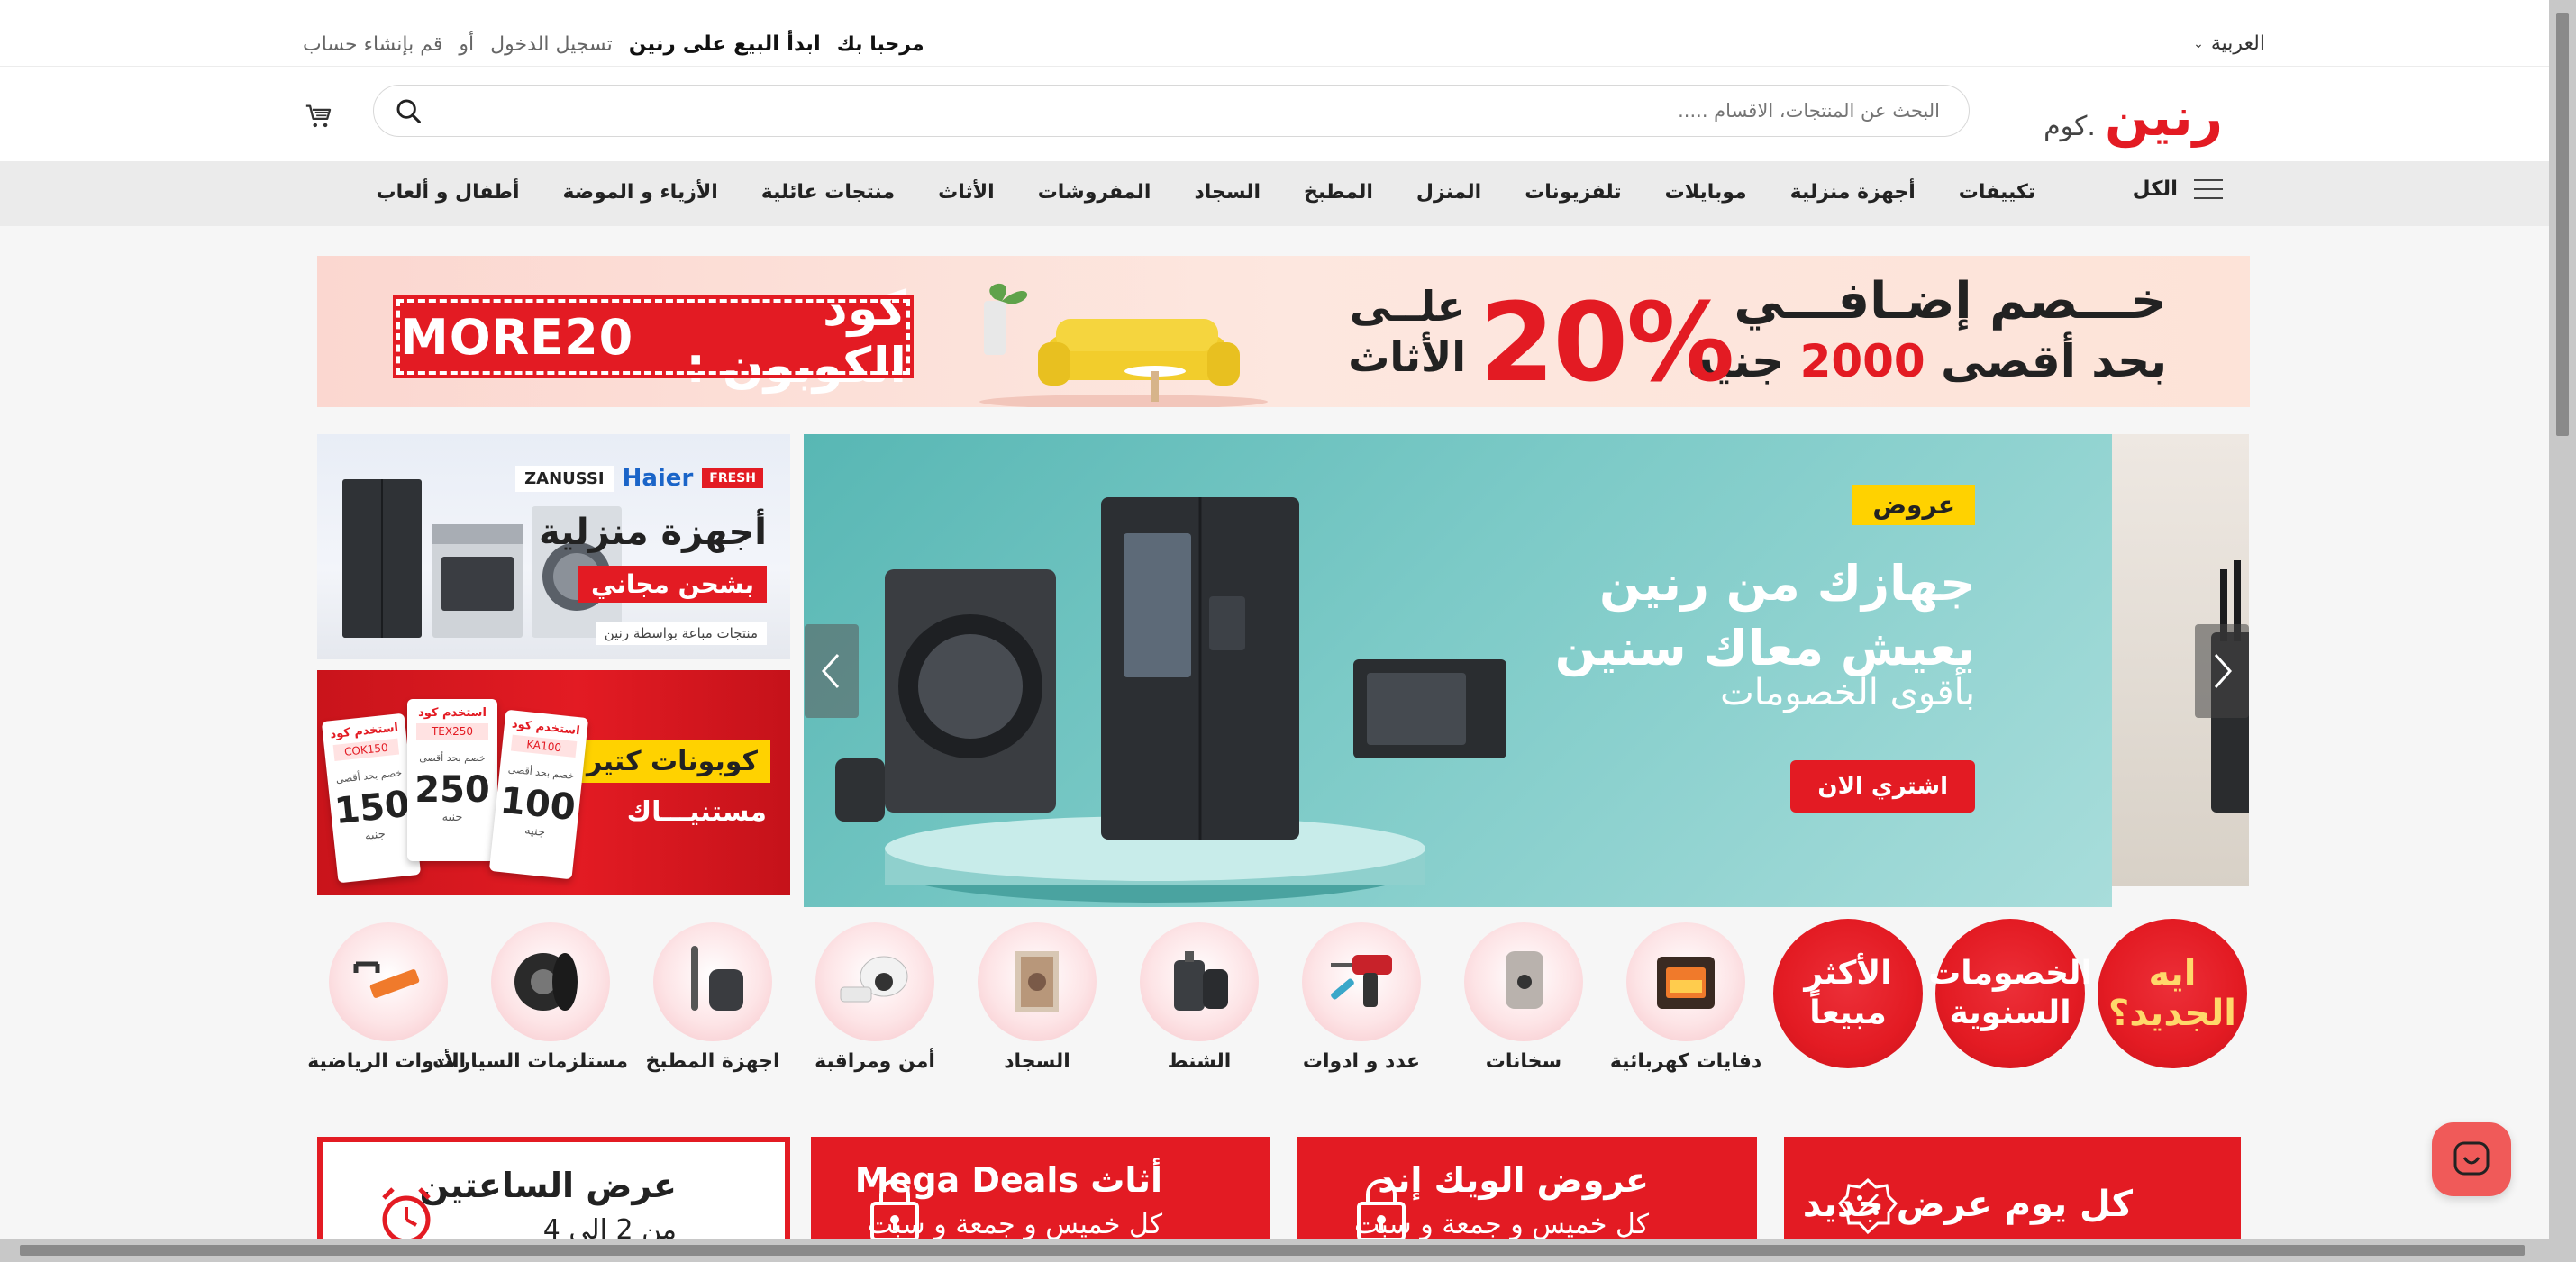  What do you see at coordinates (1523, 1061) in the screenshot?
I see `circle-label: سخانات` at bounding box center [1523, 1061].